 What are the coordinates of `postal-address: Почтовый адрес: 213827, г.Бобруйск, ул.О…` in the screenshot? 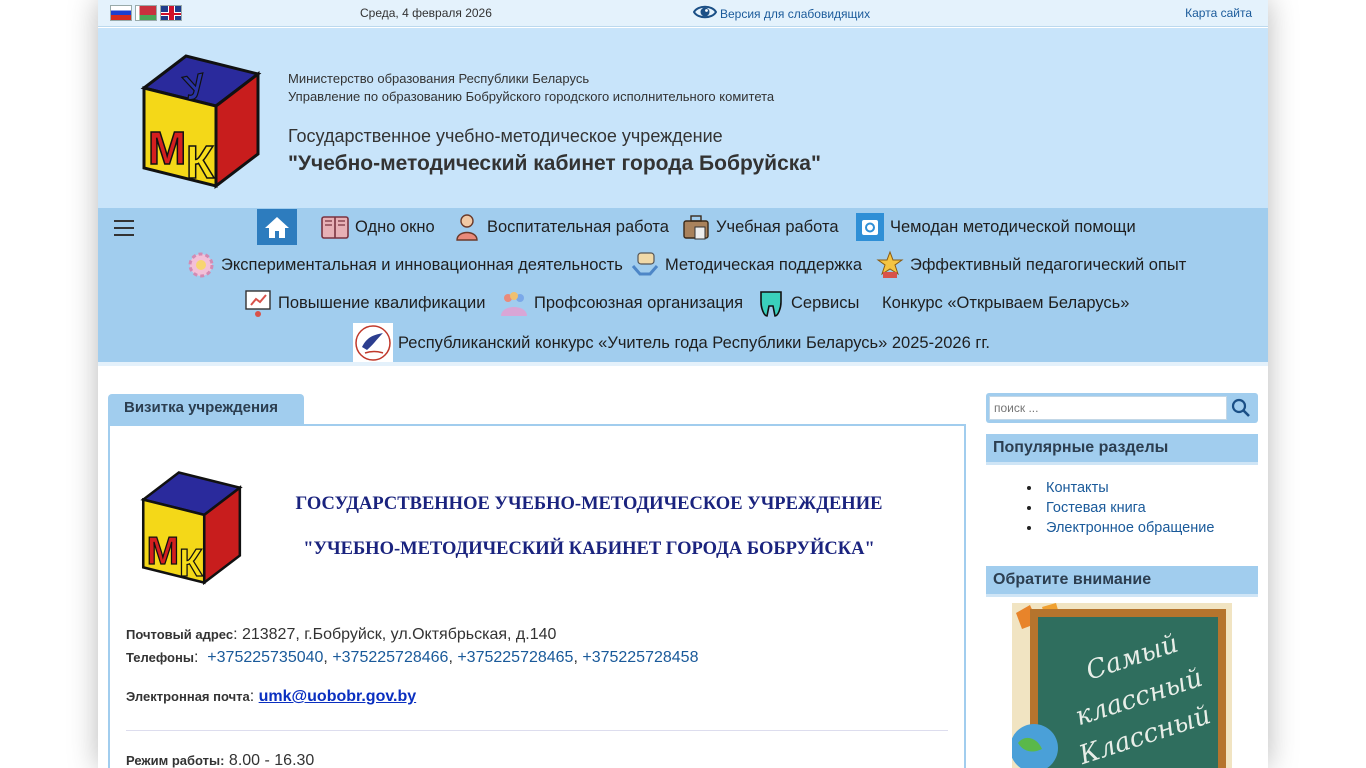 It's located at (341, 635).